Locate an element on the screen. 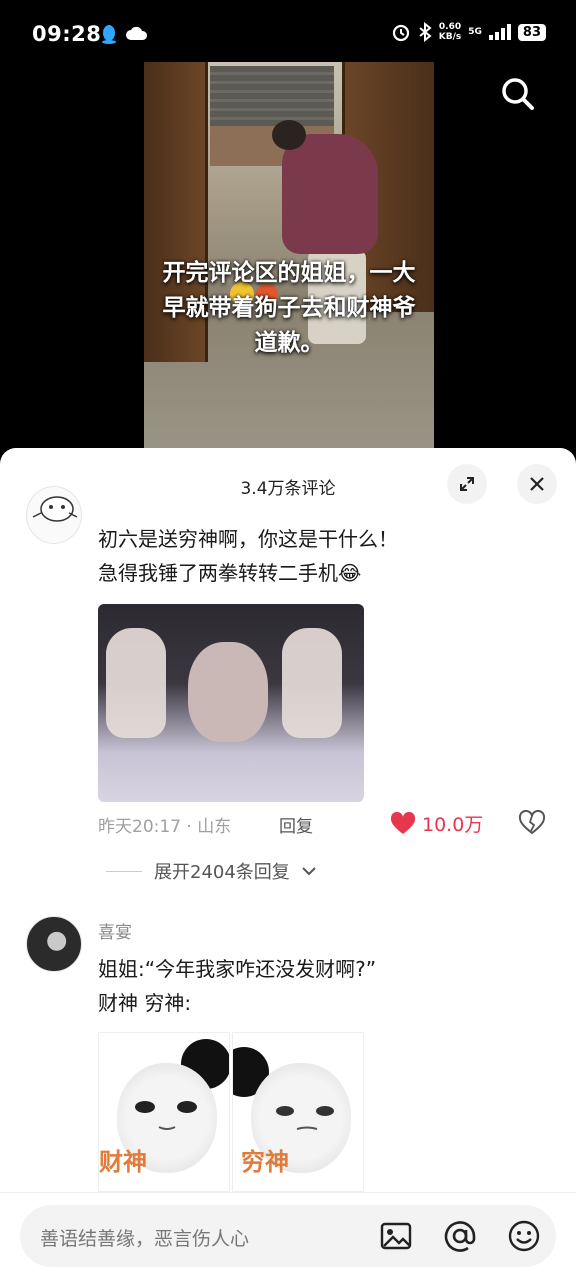  cloud-icon is located at coordinates (137, 33).